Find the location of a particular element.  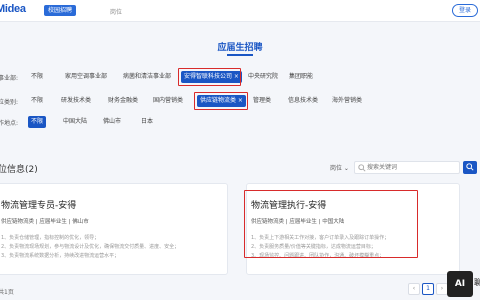

job-description-line: 1、负责仓储管理，指标控制的优化，领导； is located at coordinates (50, 238).